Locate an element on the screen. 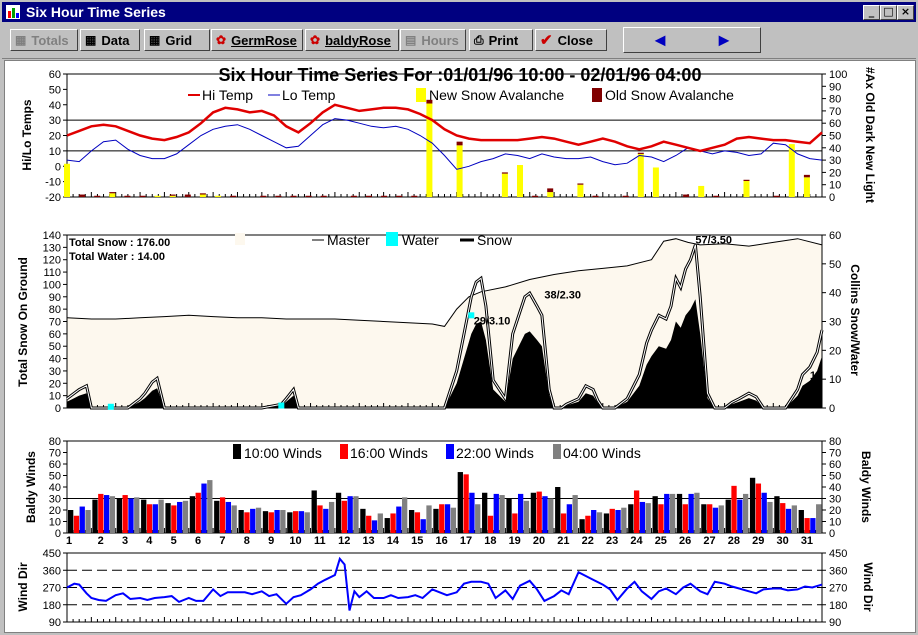  y-tick-label: 20 is located at coordinates (55, 384).